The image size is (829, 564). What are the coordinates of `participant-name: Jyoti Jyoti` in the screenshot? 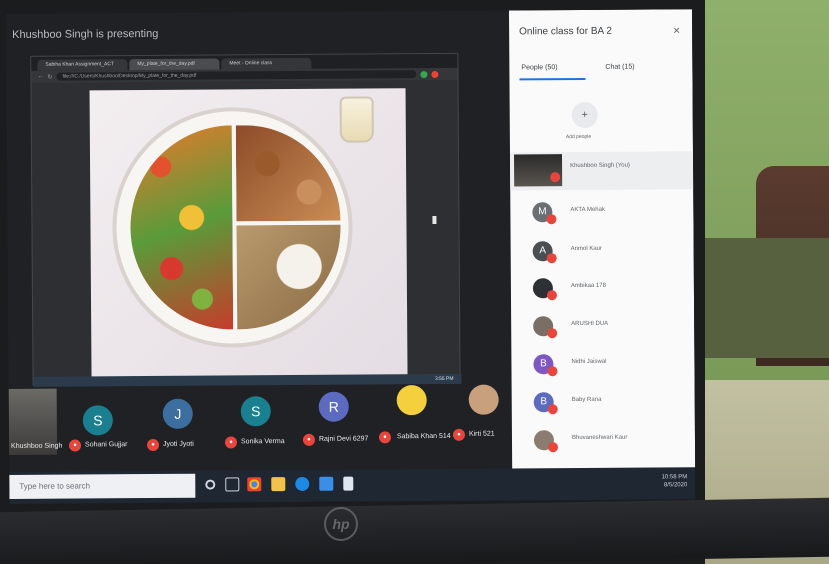 It's located at (178, 444).